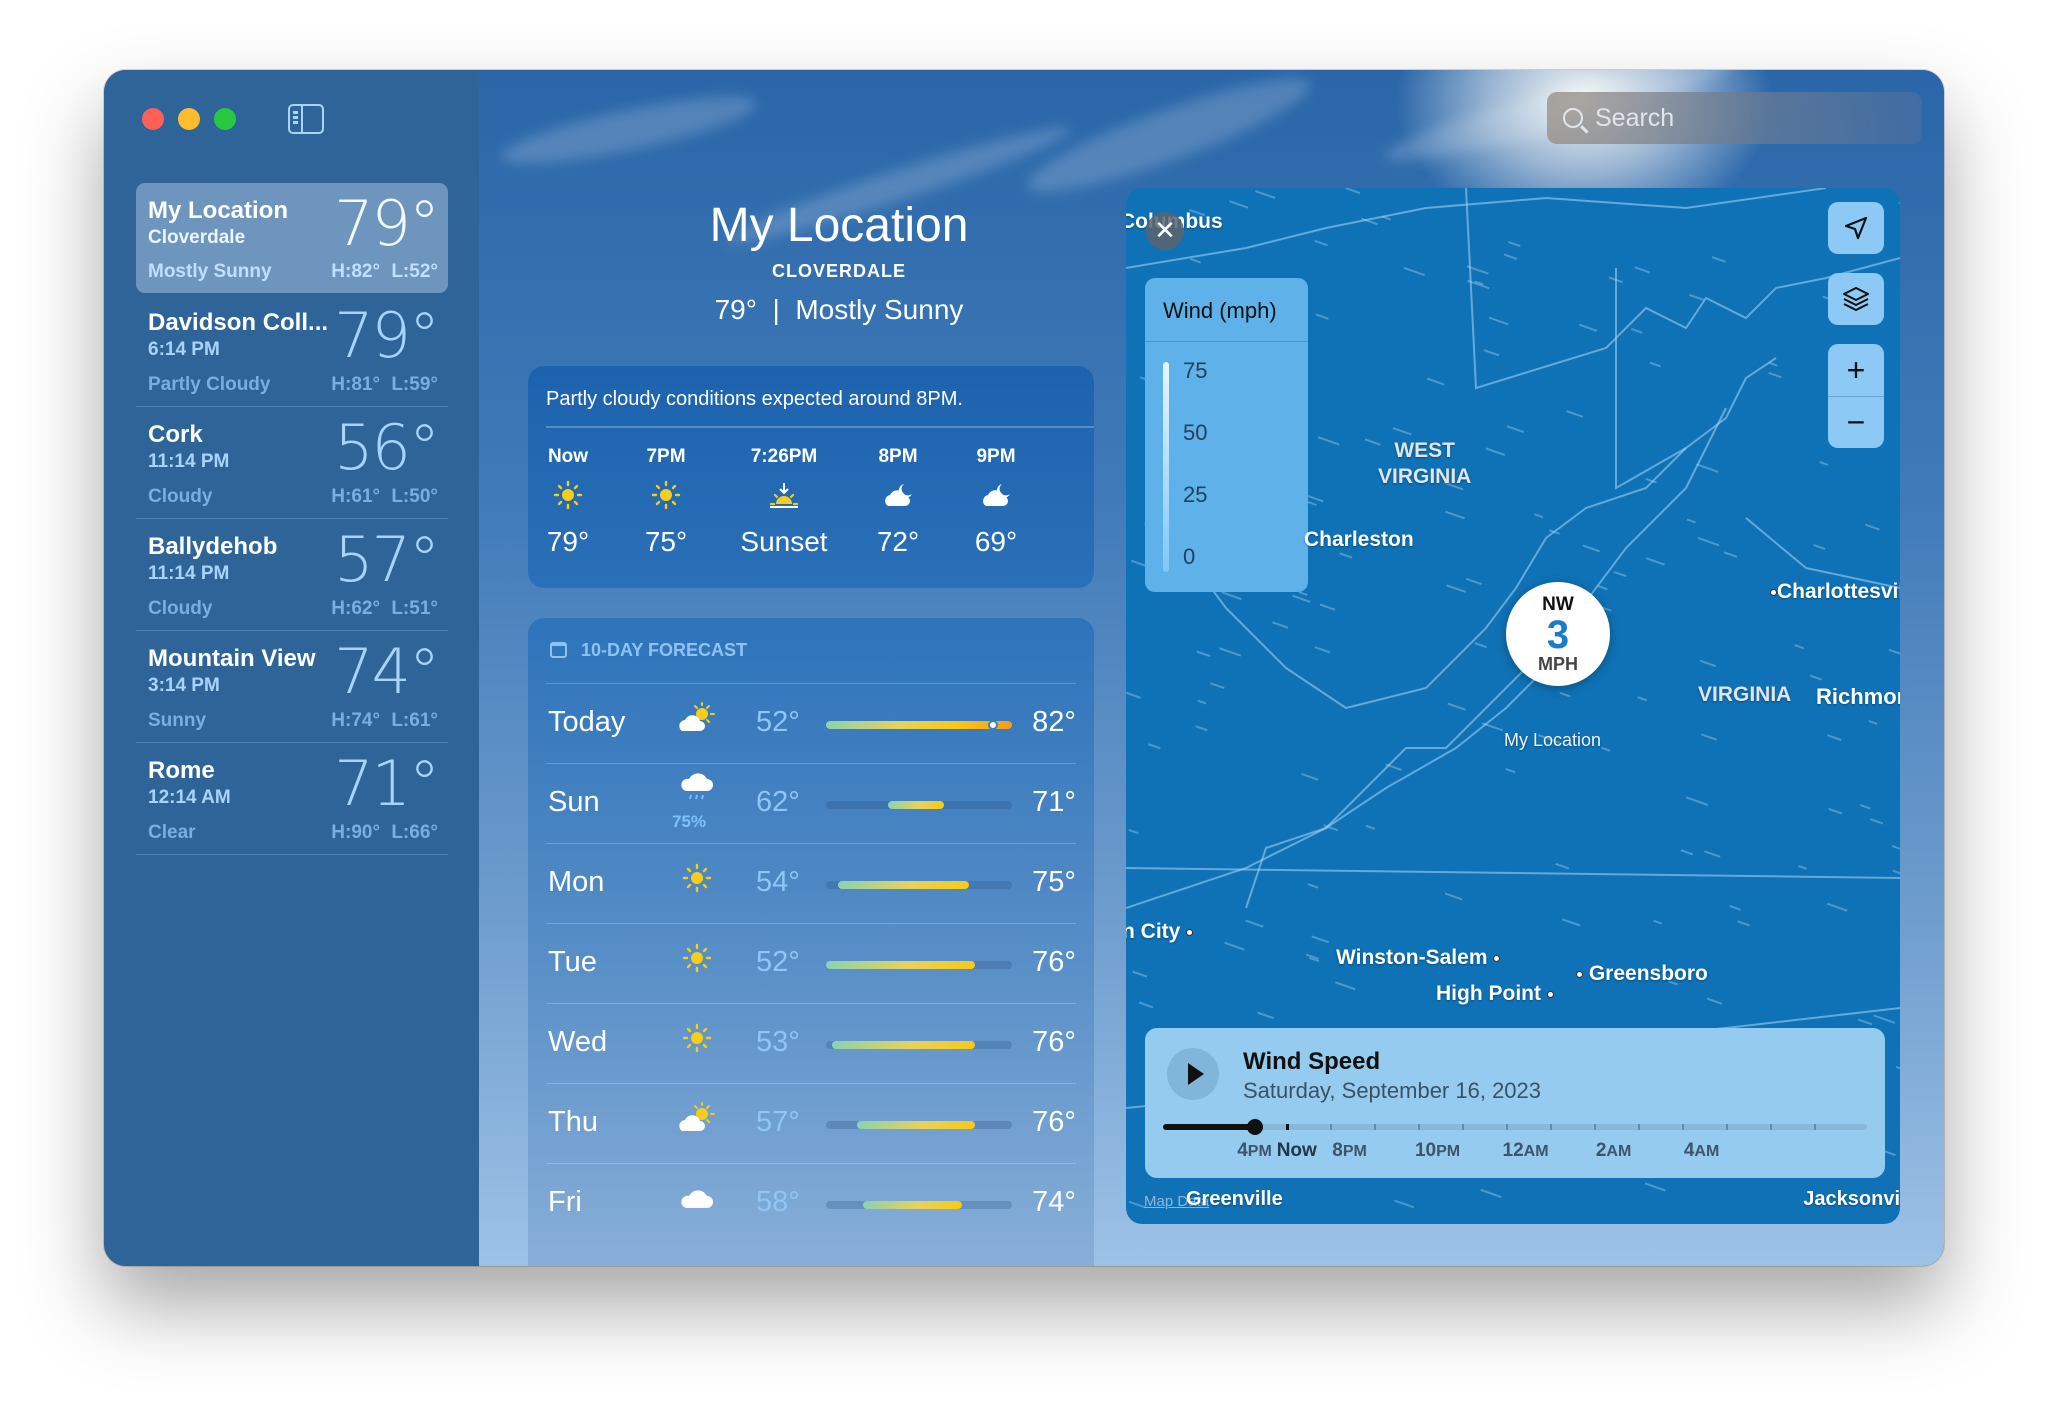 This screenshot has height=1404, width=2048. I want to click on location-temperature: 57°, so click(387, 559).